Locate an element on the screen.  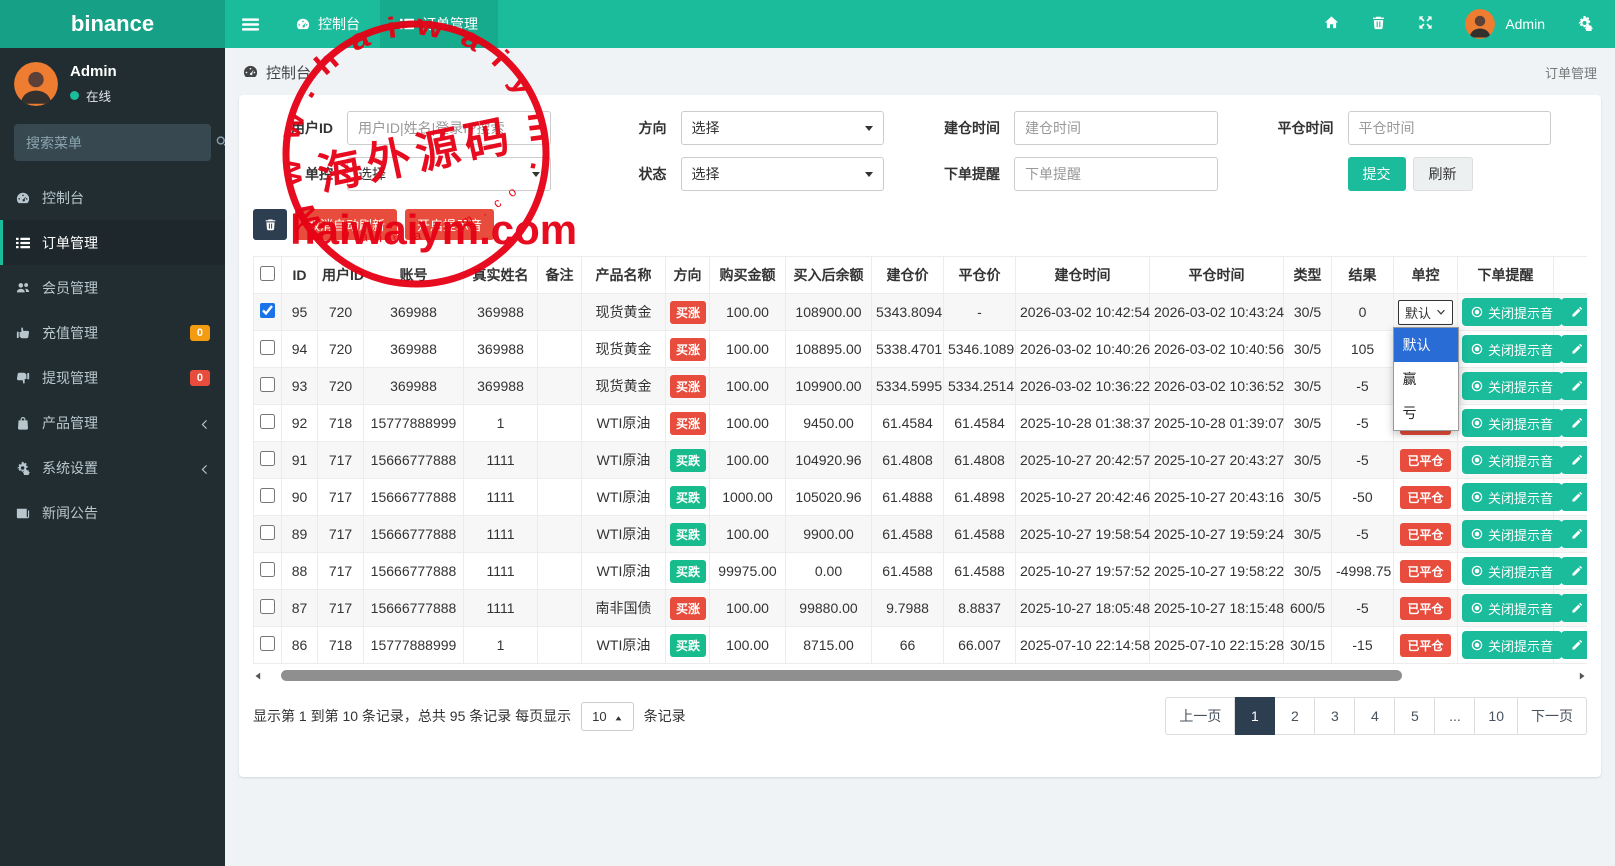
sidebar-search-input is located at coordinates (116, 142).